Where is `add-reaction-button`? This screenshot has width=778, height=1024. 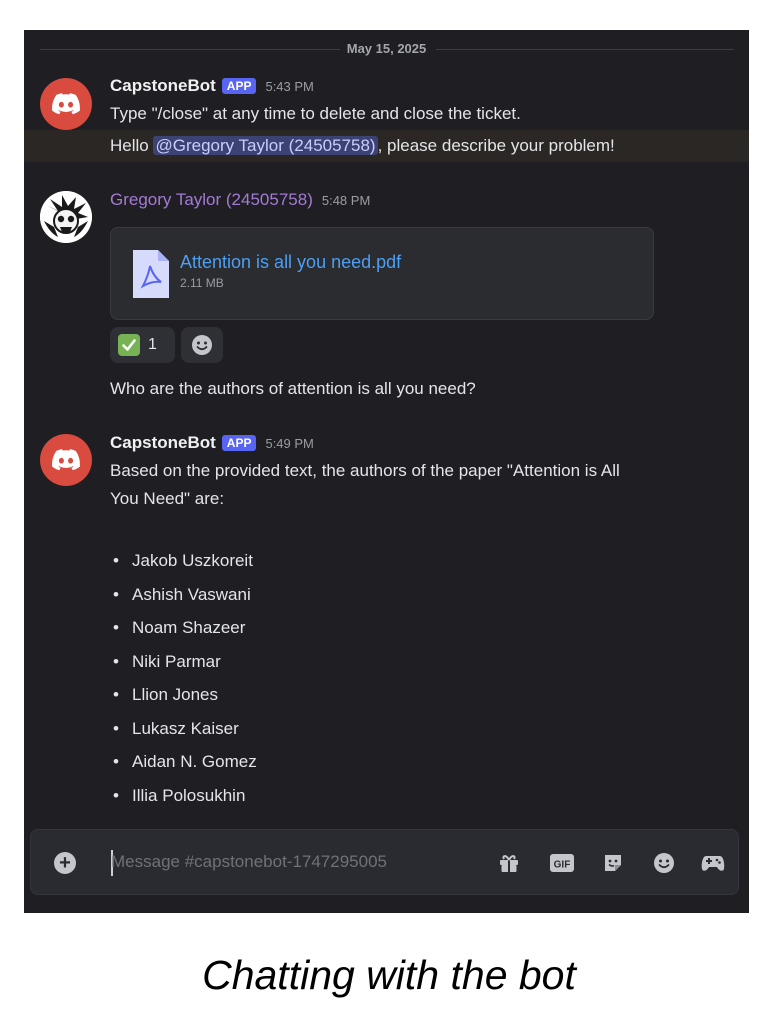 add-reaction-button is located at coordinates (202, 345).